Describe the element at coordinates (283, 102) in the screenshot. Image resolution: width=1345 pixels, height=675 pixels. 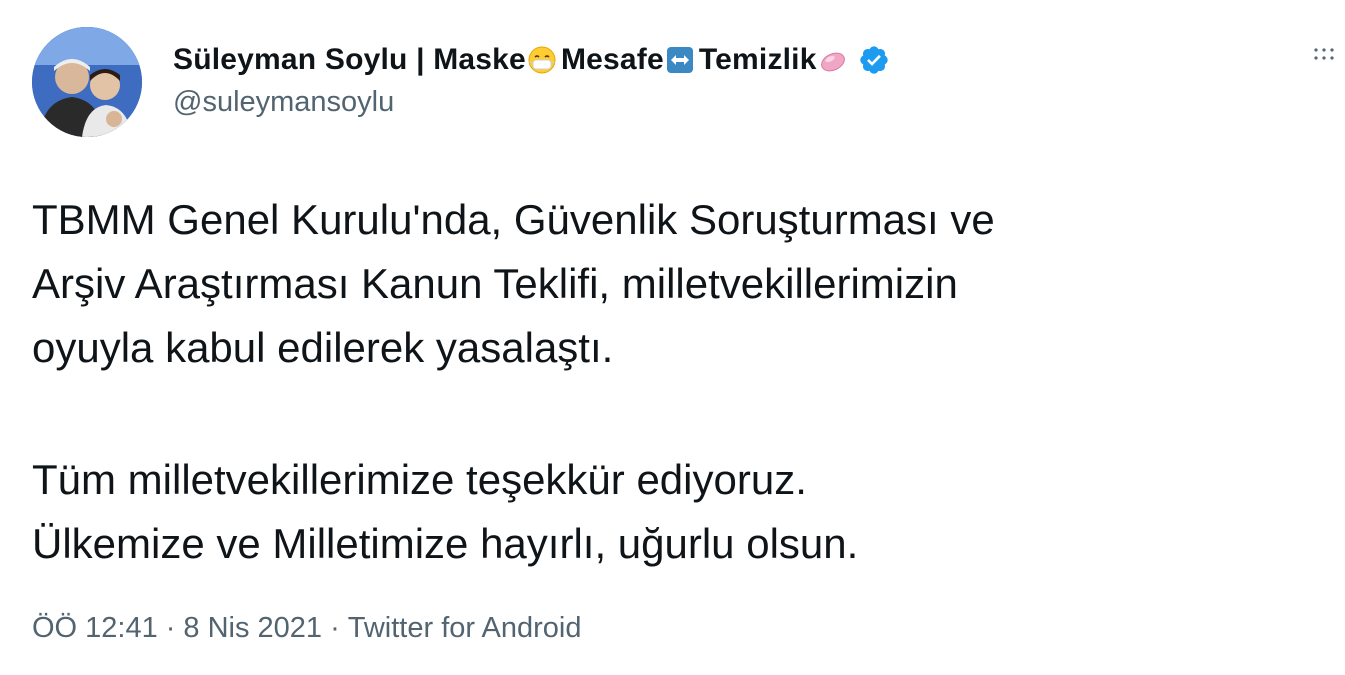
I see `author-handle: @suleymansoylu` at that location.